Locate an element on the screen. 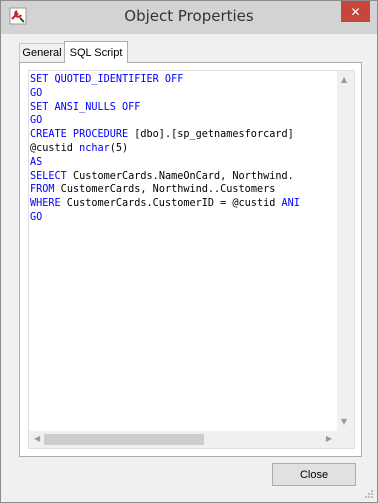  close-window-button: ✕ is located at coordinates (355, 11).